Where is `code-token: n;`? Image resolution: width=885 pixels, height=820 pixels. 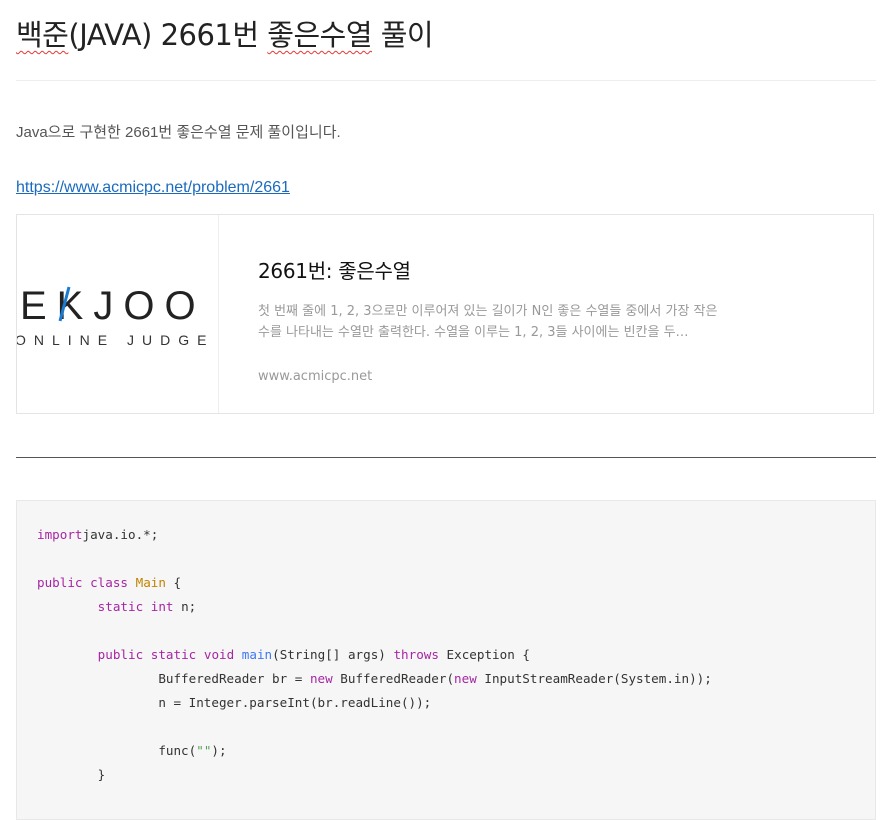 code-token: n; is located at coordinates (185, 606).